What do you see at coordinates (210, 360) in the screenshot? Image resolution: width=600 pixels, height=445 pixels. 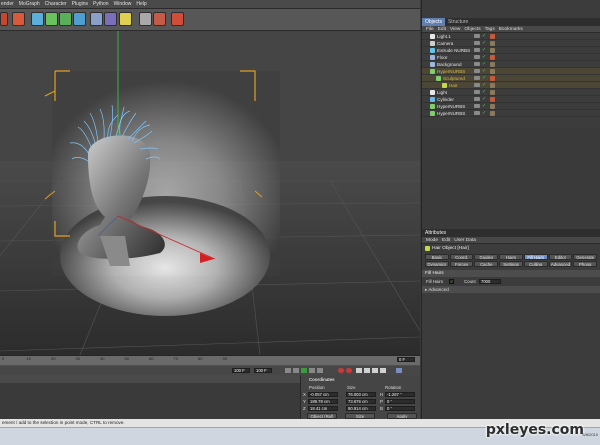 I see `timeline-ruler: 0 10 20 30 40 50 60 70 80 90` at bounding box center [210, 360].